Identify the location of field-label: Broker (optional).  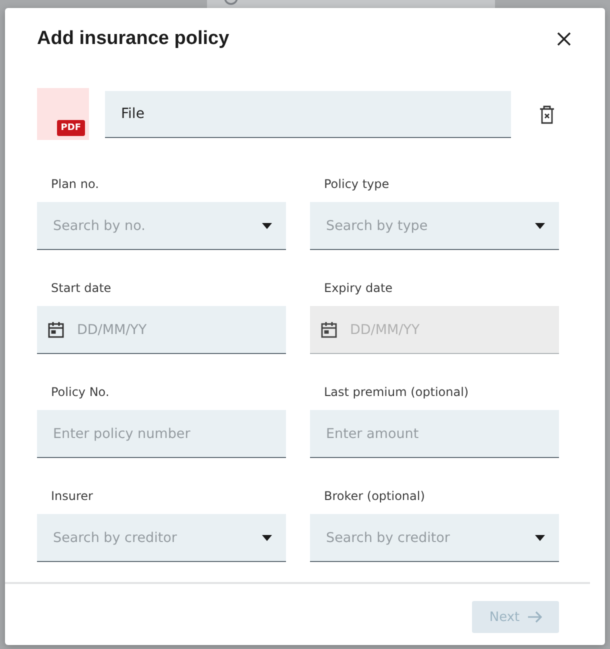
(374, 496).